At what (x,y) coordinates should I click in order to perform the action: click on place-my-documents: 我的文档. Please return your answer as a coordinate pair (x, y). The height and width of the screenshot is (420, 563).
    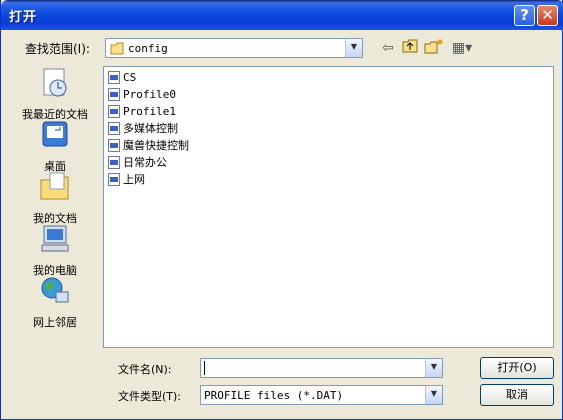
    Looking at the image, I should click on (55, 198).